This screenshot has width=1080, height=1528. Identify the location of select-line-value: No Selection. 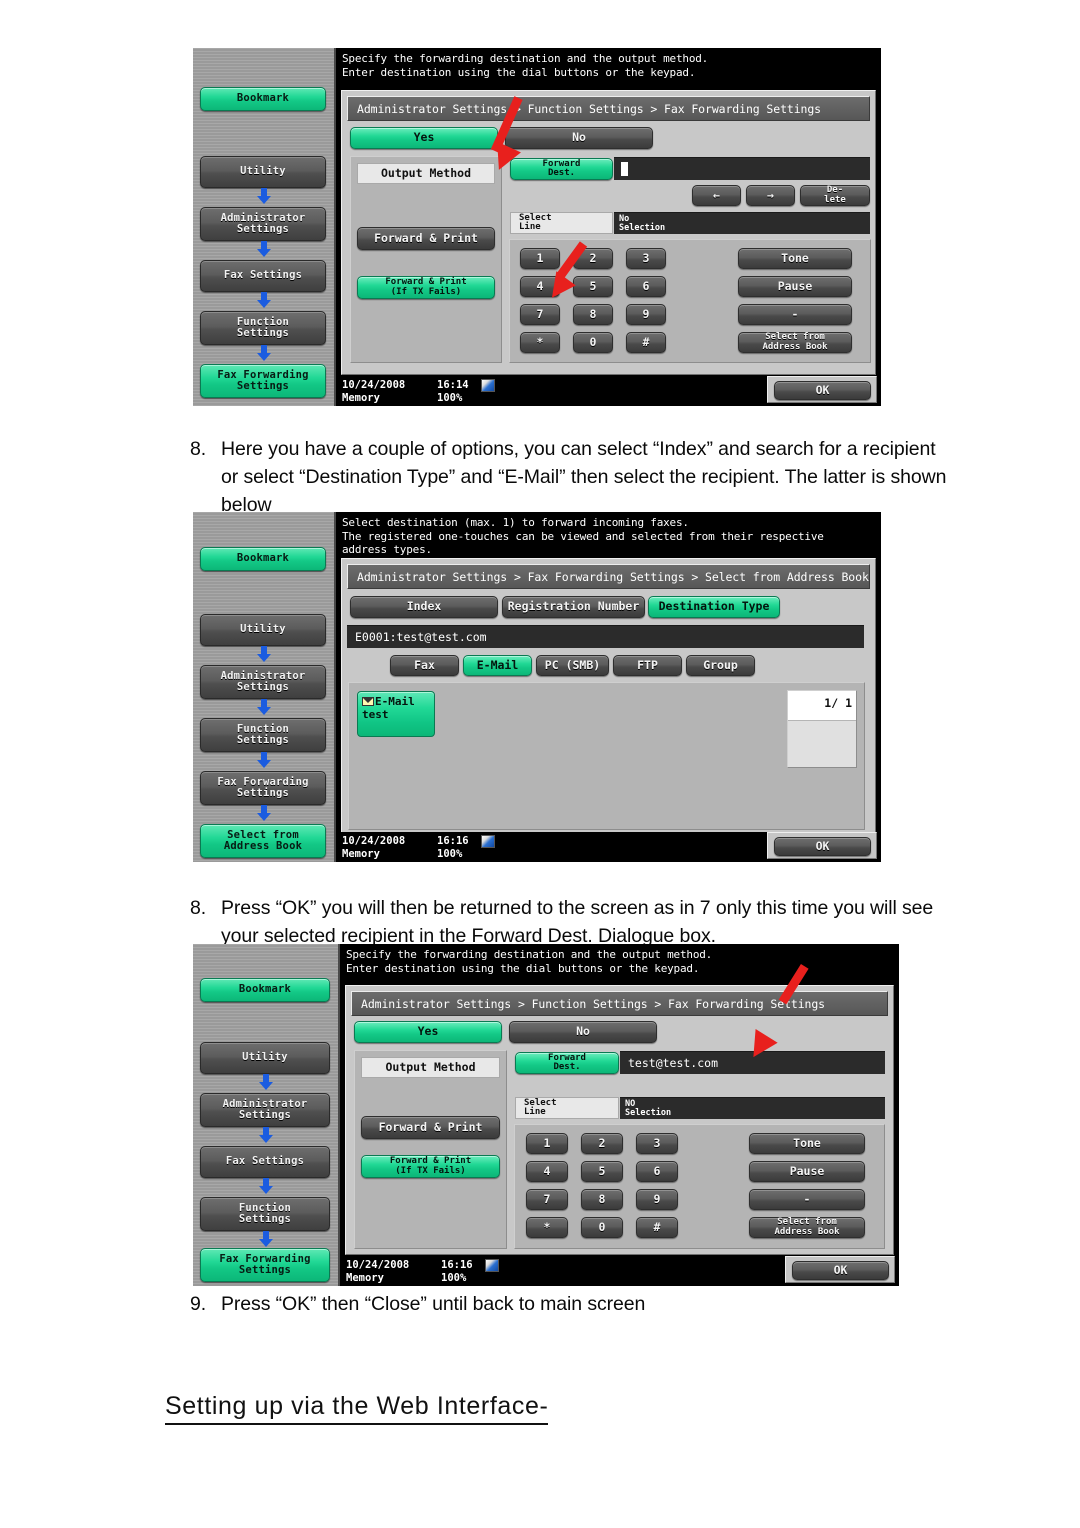
(742, 223).